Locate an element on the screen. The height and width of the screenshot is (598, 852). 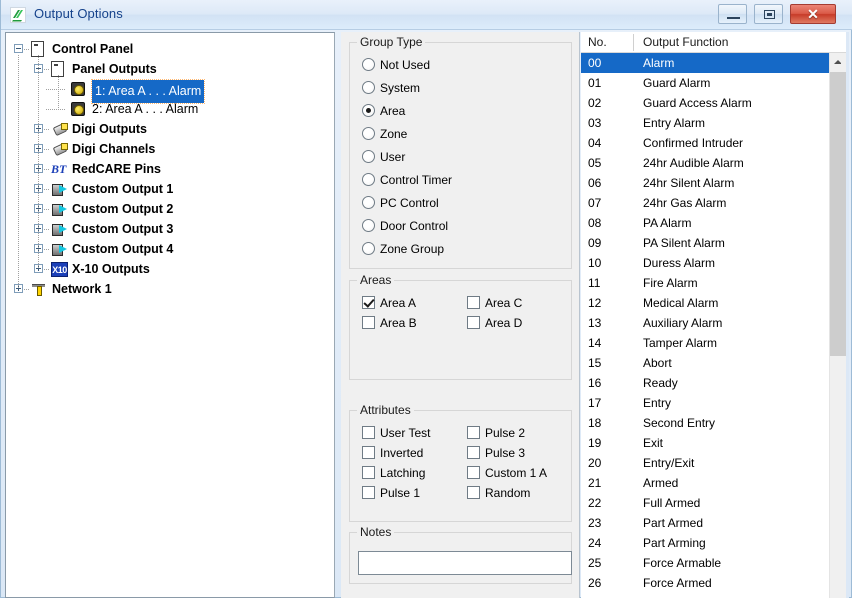
list-item-number: 10 is located at coordinates (595, 263).